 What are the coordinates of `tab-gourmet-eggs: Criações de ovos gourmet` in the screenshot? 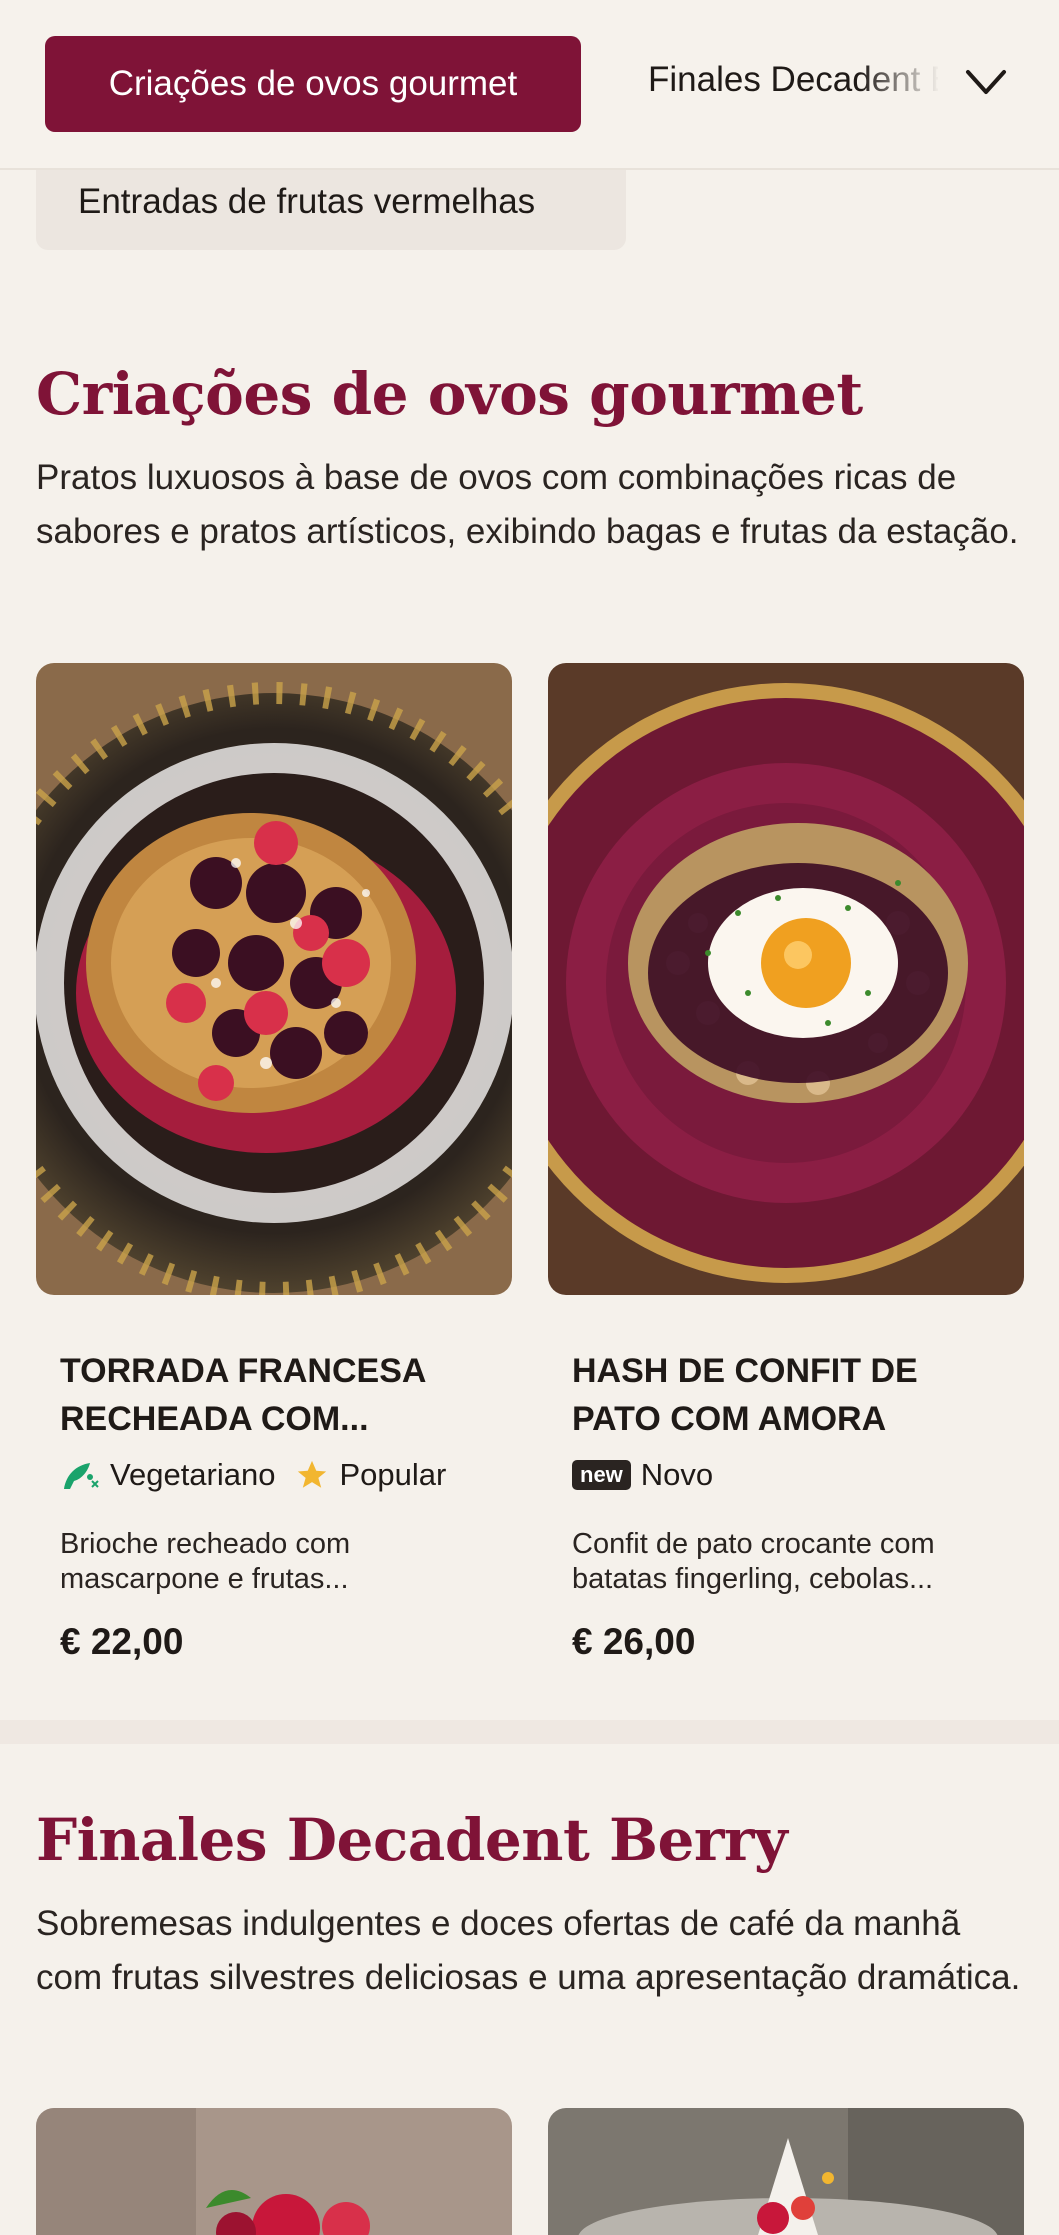 It's located at (313, 84).